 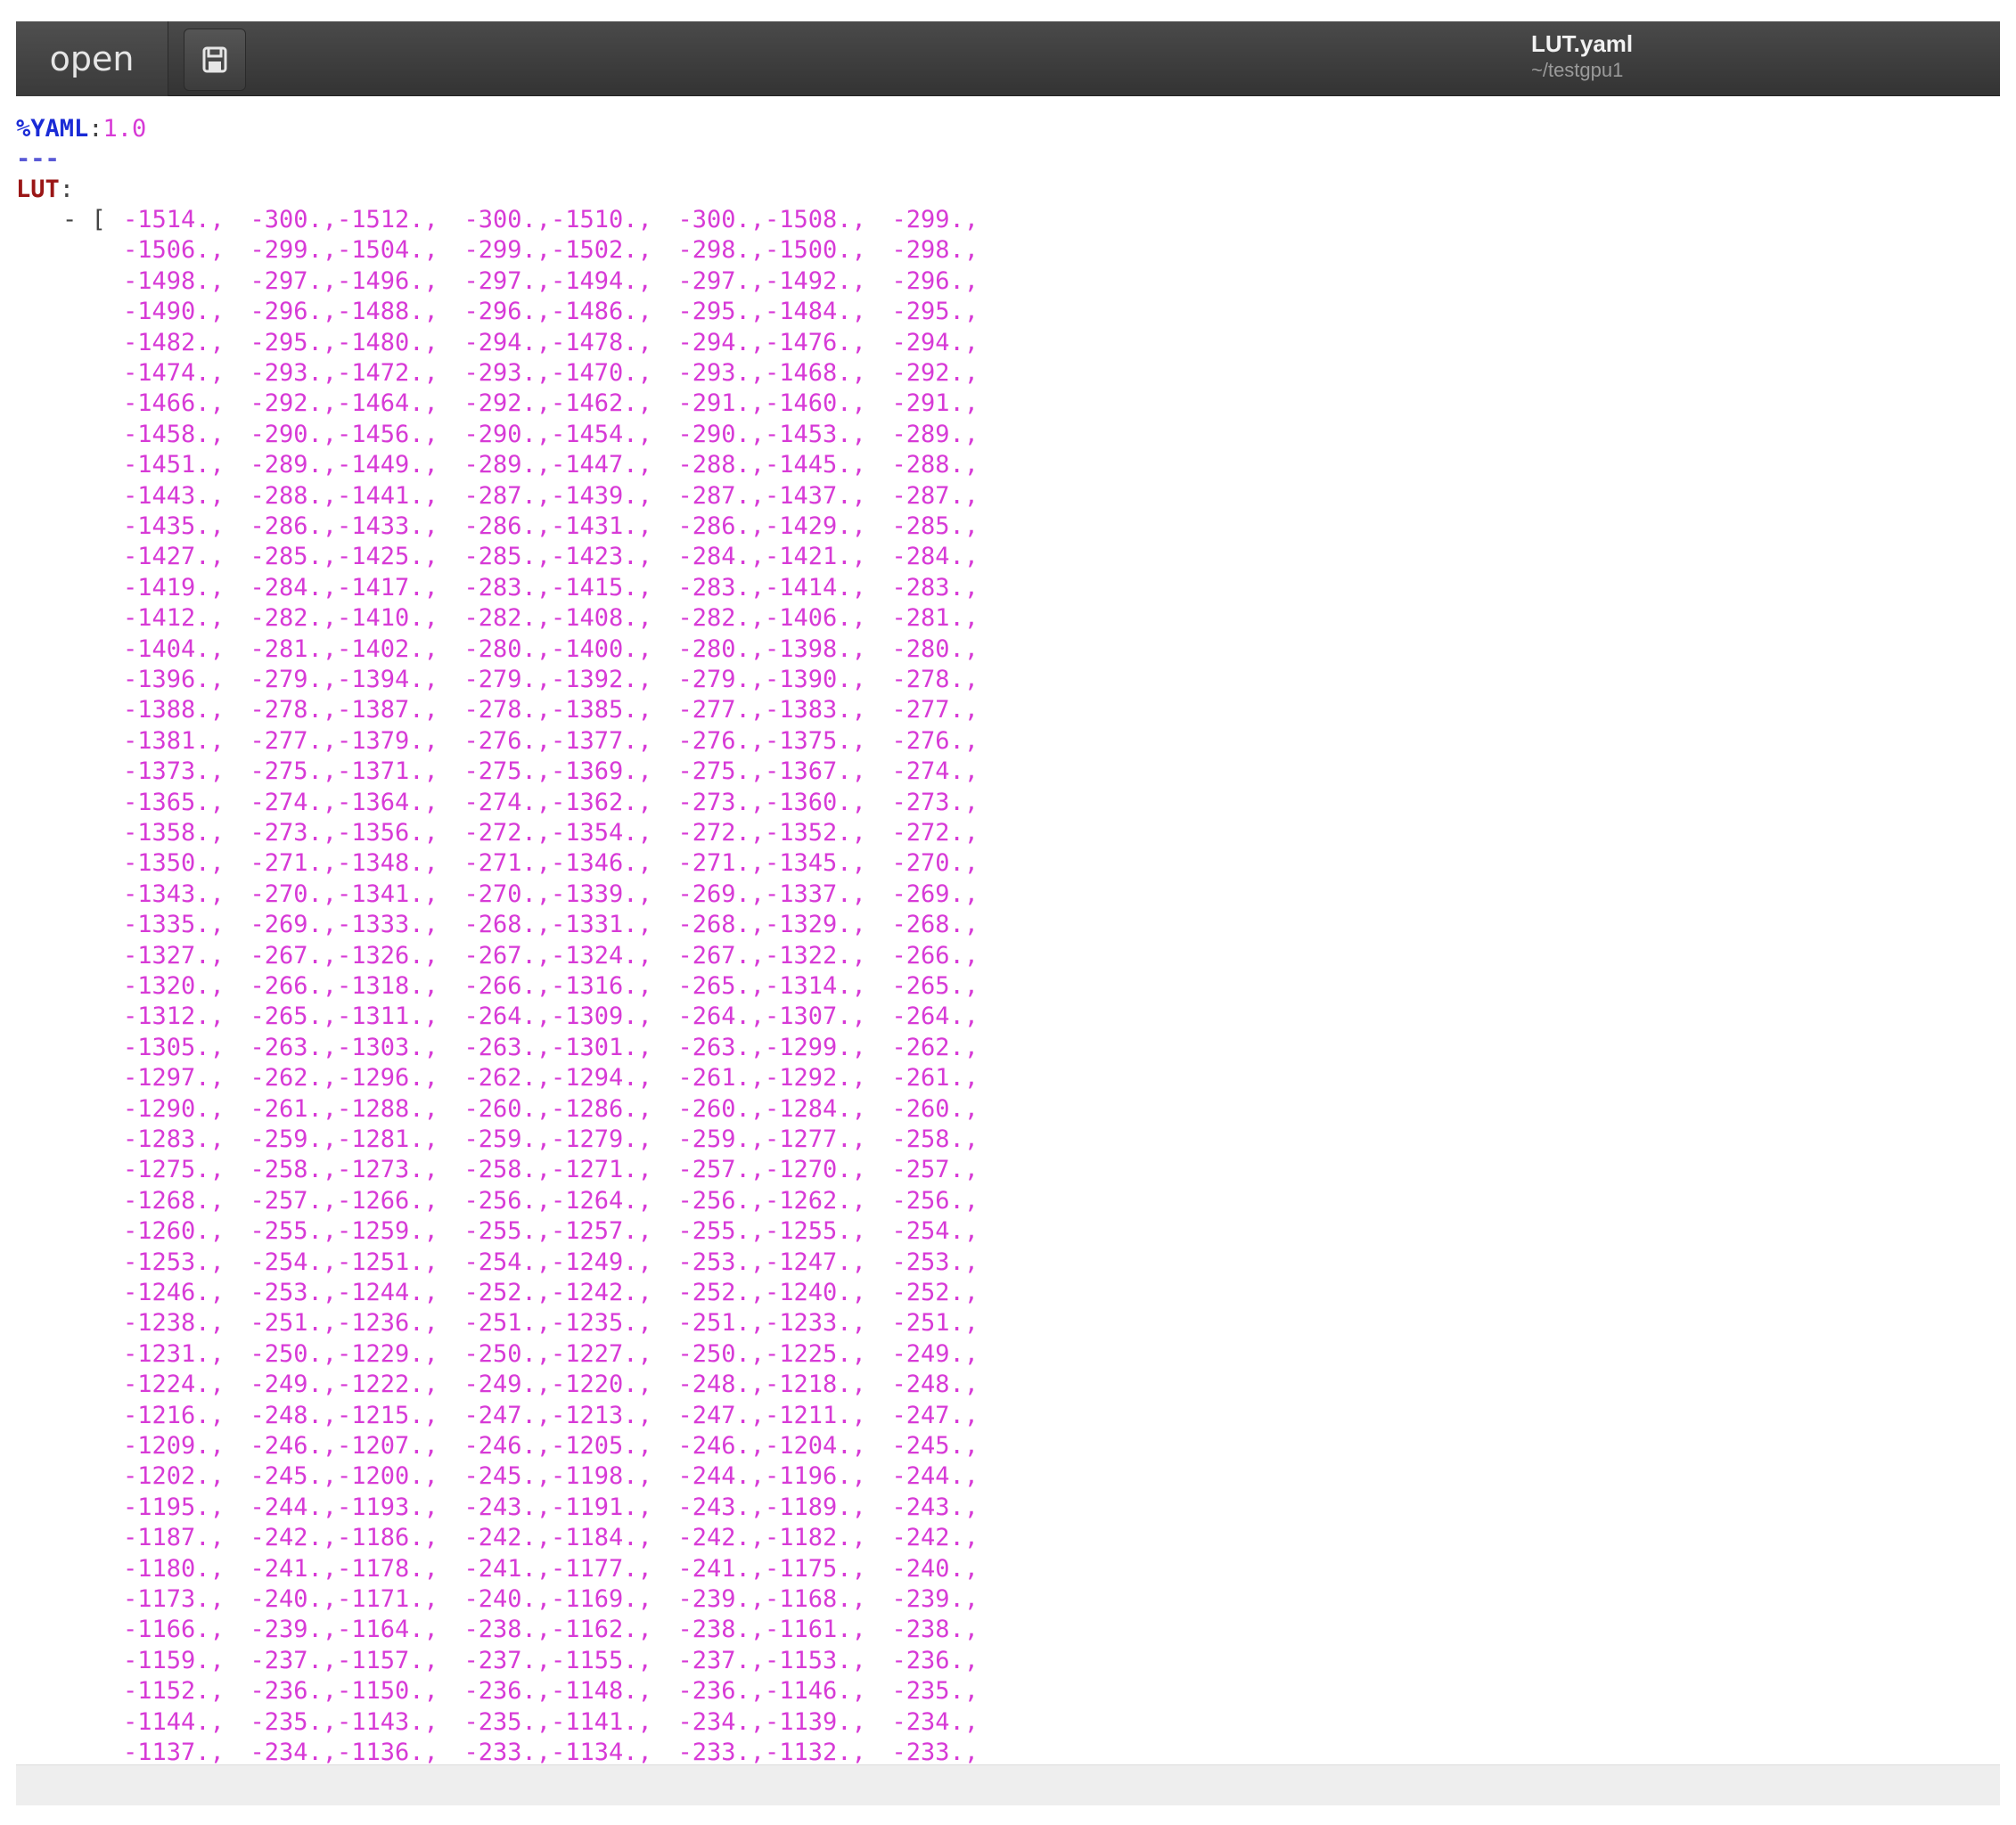 I want to click on lut-value: -1153.,, so click(x=815, y=1660).